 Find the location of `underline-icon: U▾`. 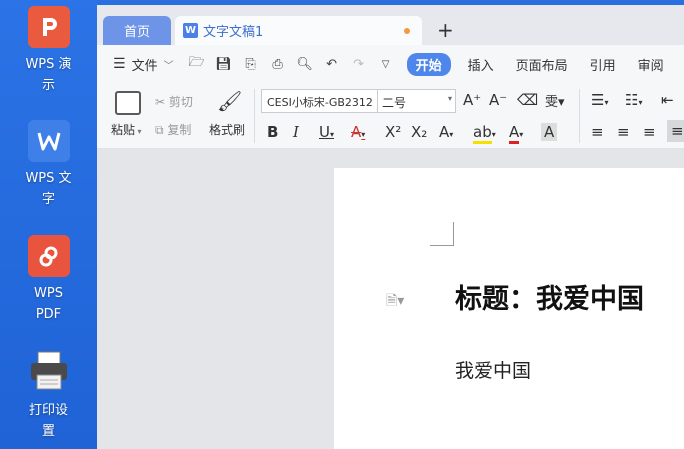

underline-icon: U▾ is located at coordinates (326, 132).